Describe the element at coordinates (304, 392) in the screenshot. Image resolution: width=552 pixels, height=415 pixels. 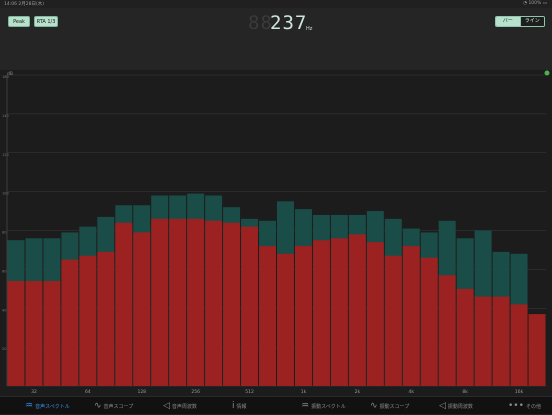
I see `x-tick-label: 1k` at that location.